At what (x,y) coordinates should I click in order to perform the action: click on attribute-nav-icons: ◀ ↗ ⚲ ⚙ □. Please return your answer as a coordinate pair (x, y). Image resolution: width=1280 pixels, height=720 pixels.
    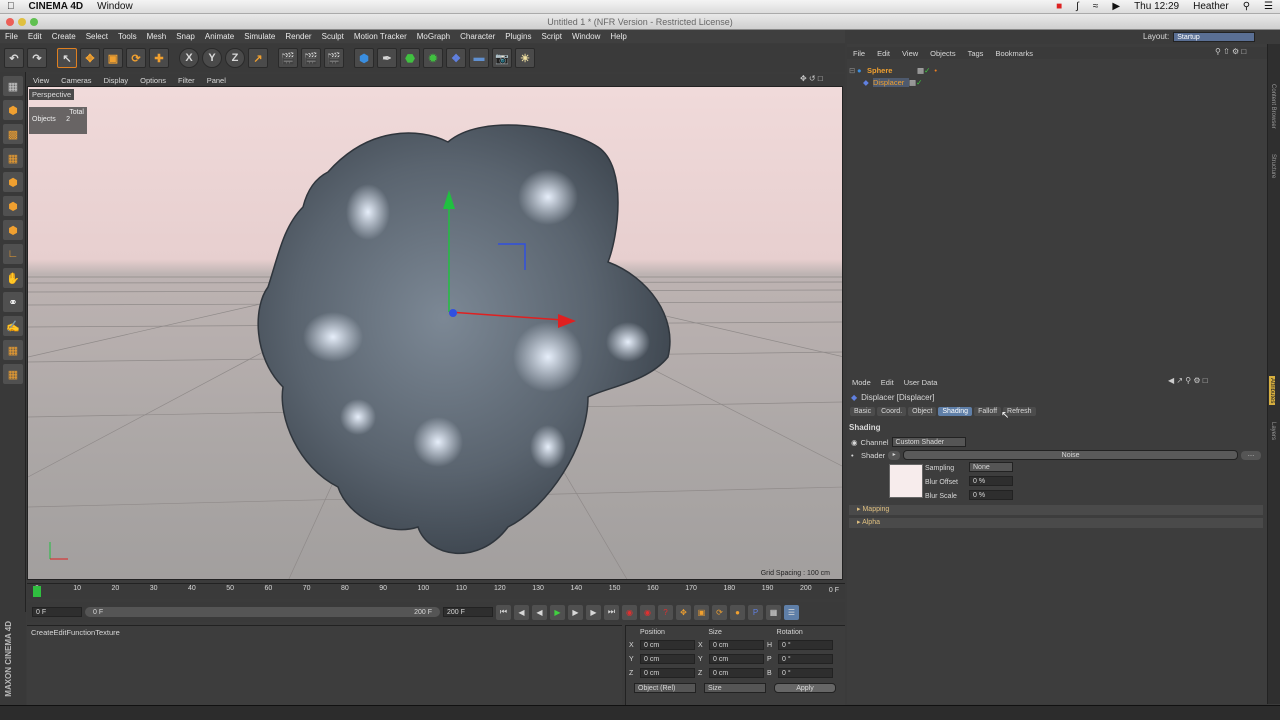
    Looking at the image, I should click on (1188, 380).